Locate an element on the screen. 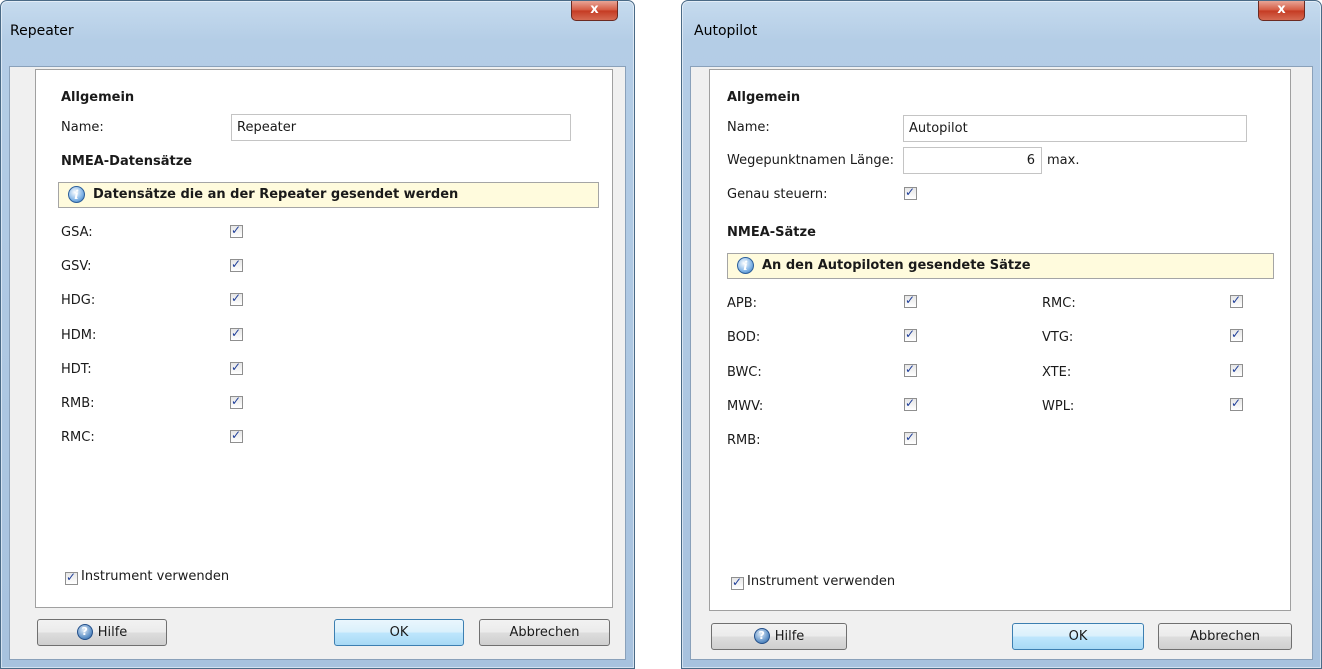 The image size is (1322, 669). sentence-label-hdt: HDT: is located at coordinates (76, 369).